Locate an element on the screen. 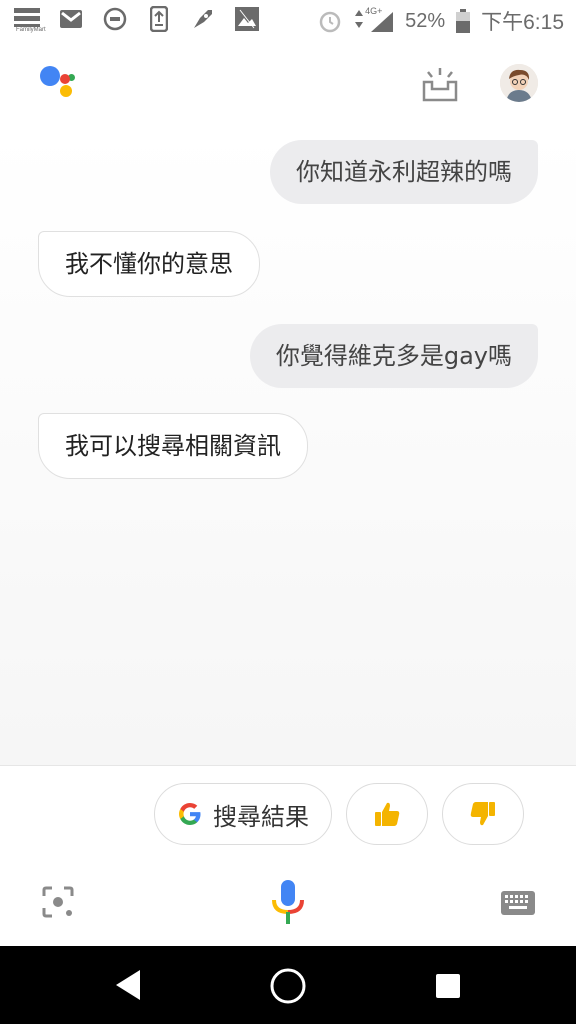 Image resolution: width=576 pixels, height=1024 pixels. microphone-icon is located at coordinates (288, 902).